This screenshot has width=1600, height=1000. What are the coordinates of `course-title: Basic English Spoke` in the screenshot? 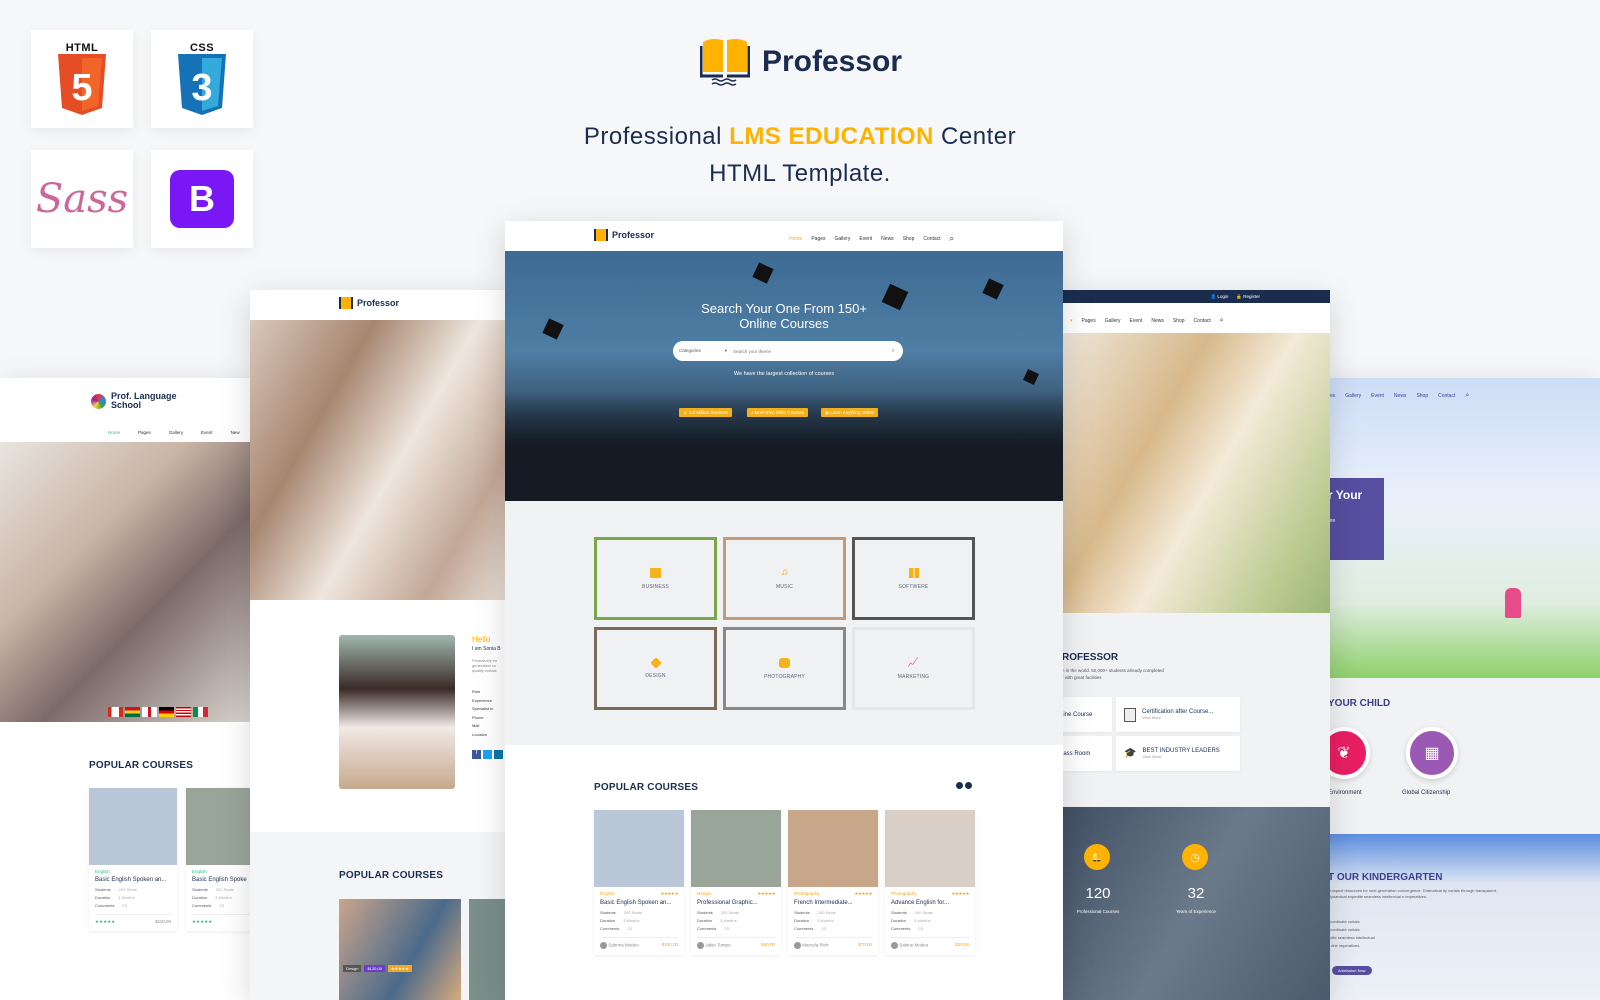 It's located at (223, 880).